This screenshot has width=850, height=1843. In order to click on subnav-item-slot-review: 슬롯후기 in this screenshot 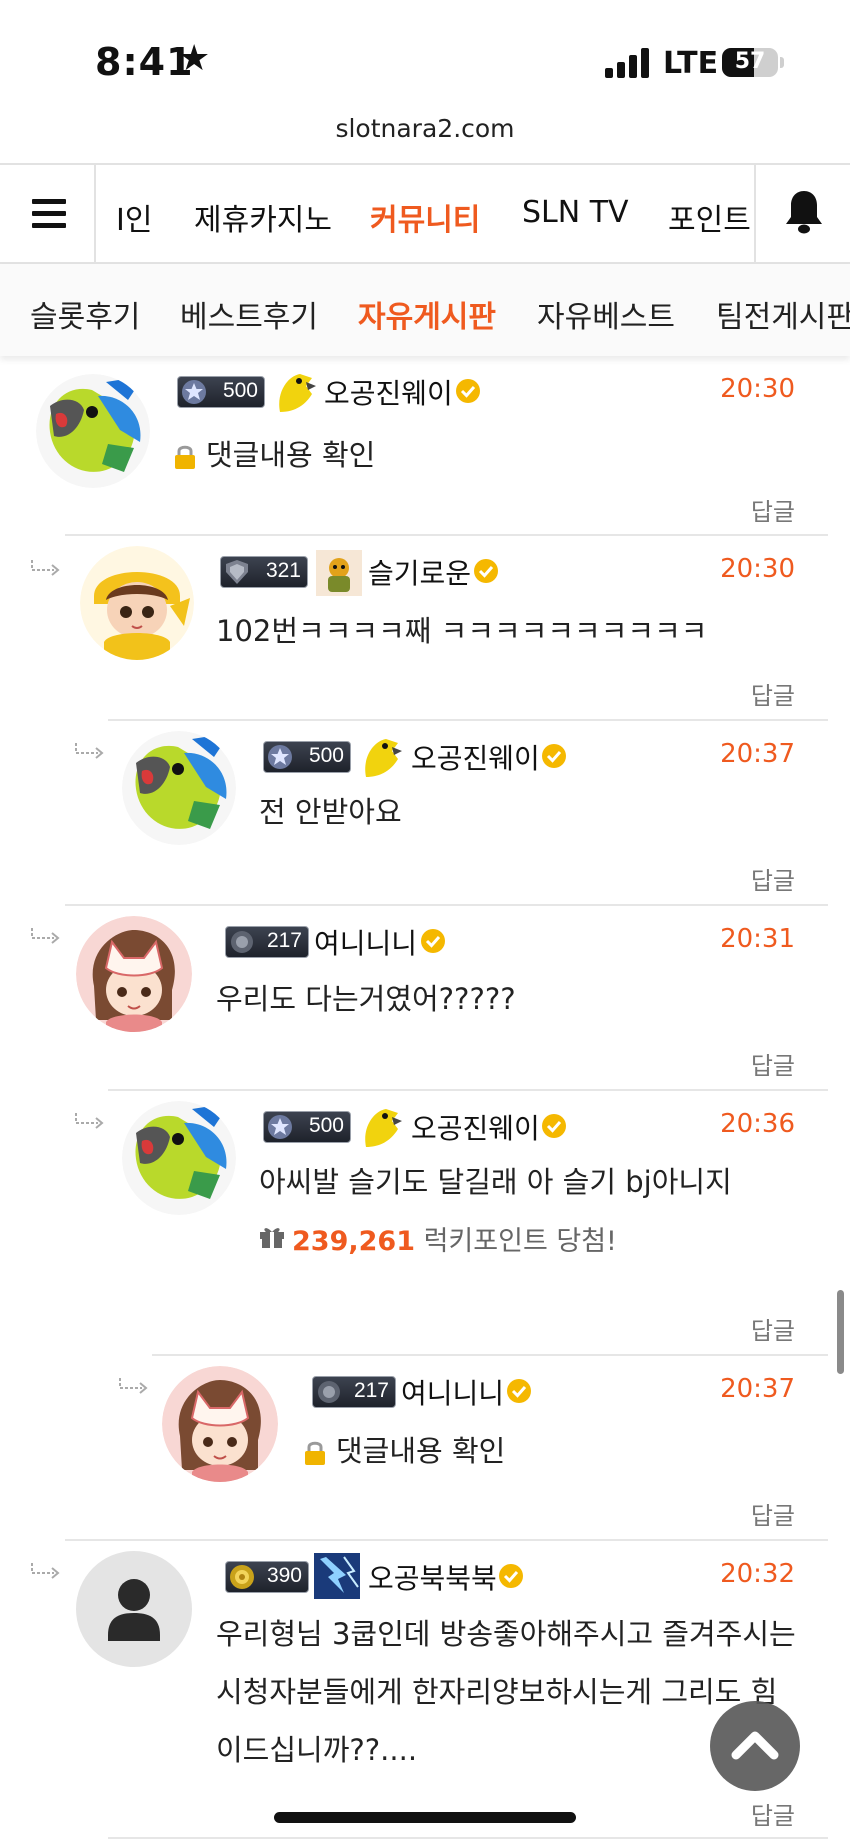, I will do `click(85, 314)`.